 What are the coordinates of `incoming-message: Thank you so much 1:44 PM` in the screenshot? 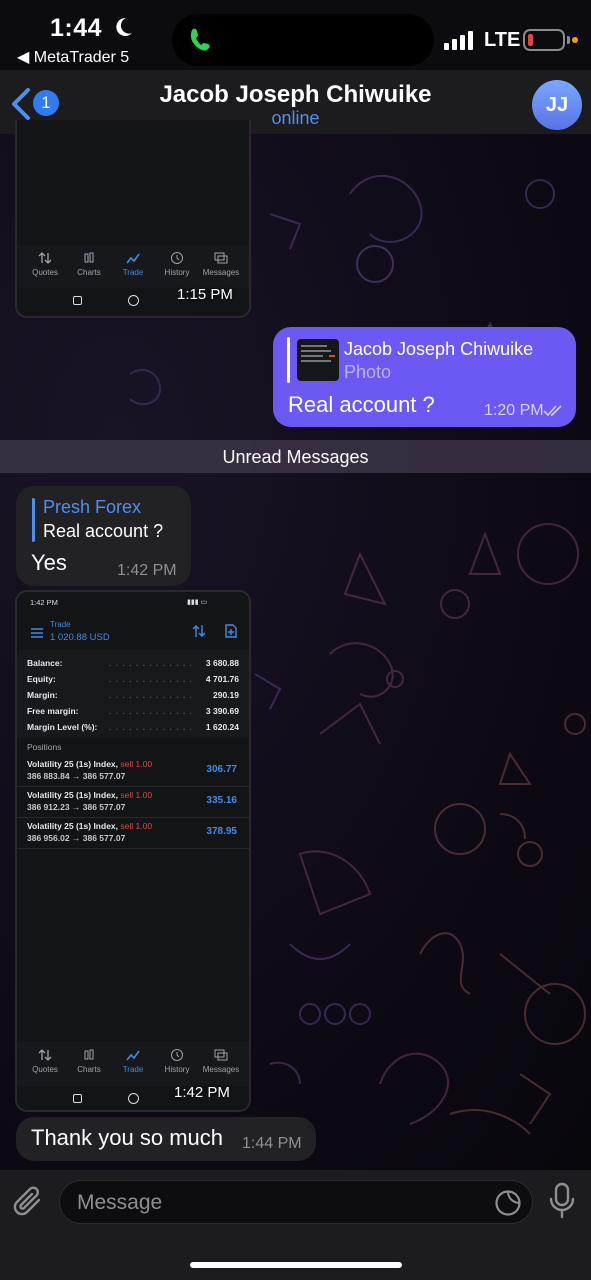 It's located at (166, 1139).